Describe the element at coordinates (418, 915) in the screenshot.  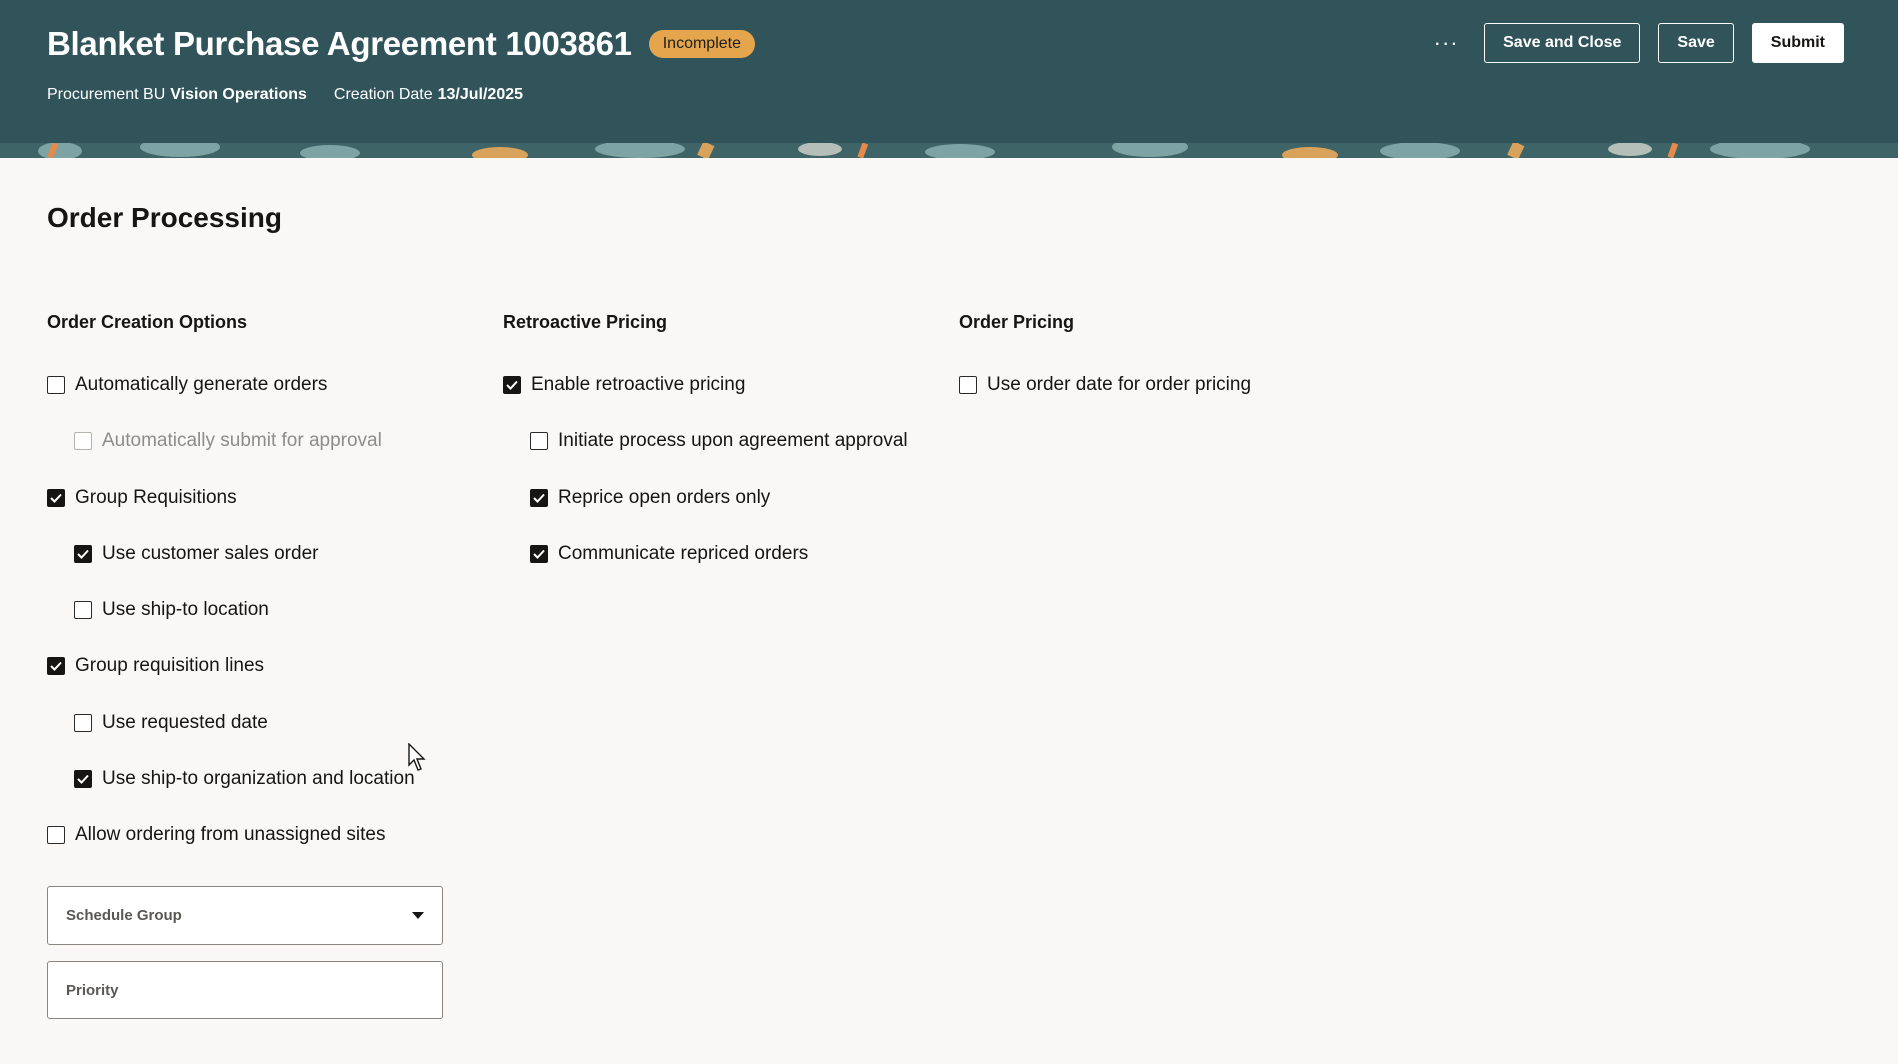
I see `chevron-down-icon` at that location.